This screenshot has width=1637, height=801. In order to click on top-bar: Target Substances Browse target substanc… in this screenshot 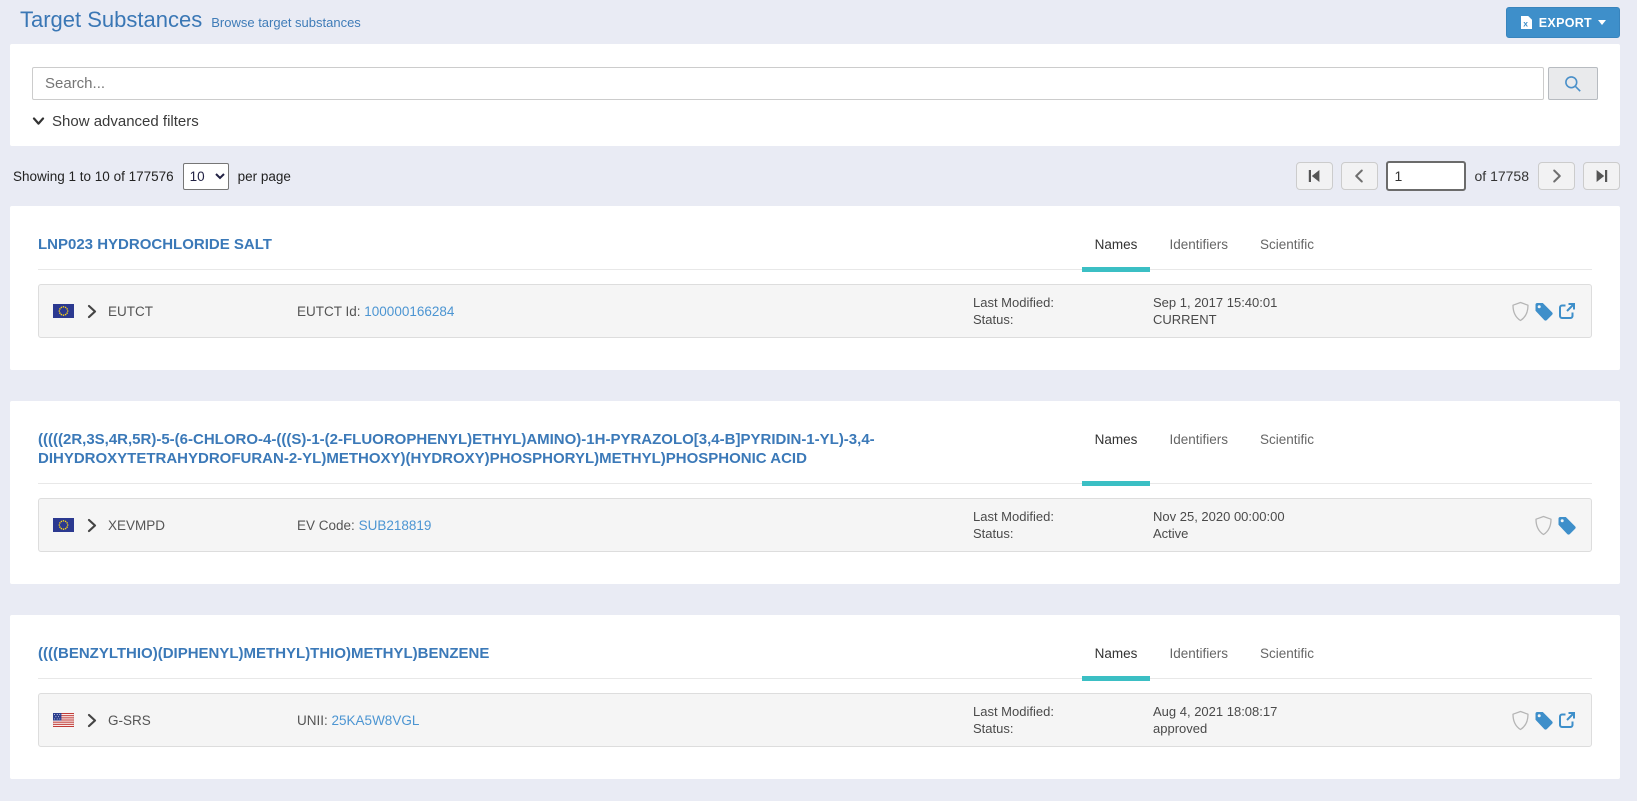, I will do `click(818, 22)`.